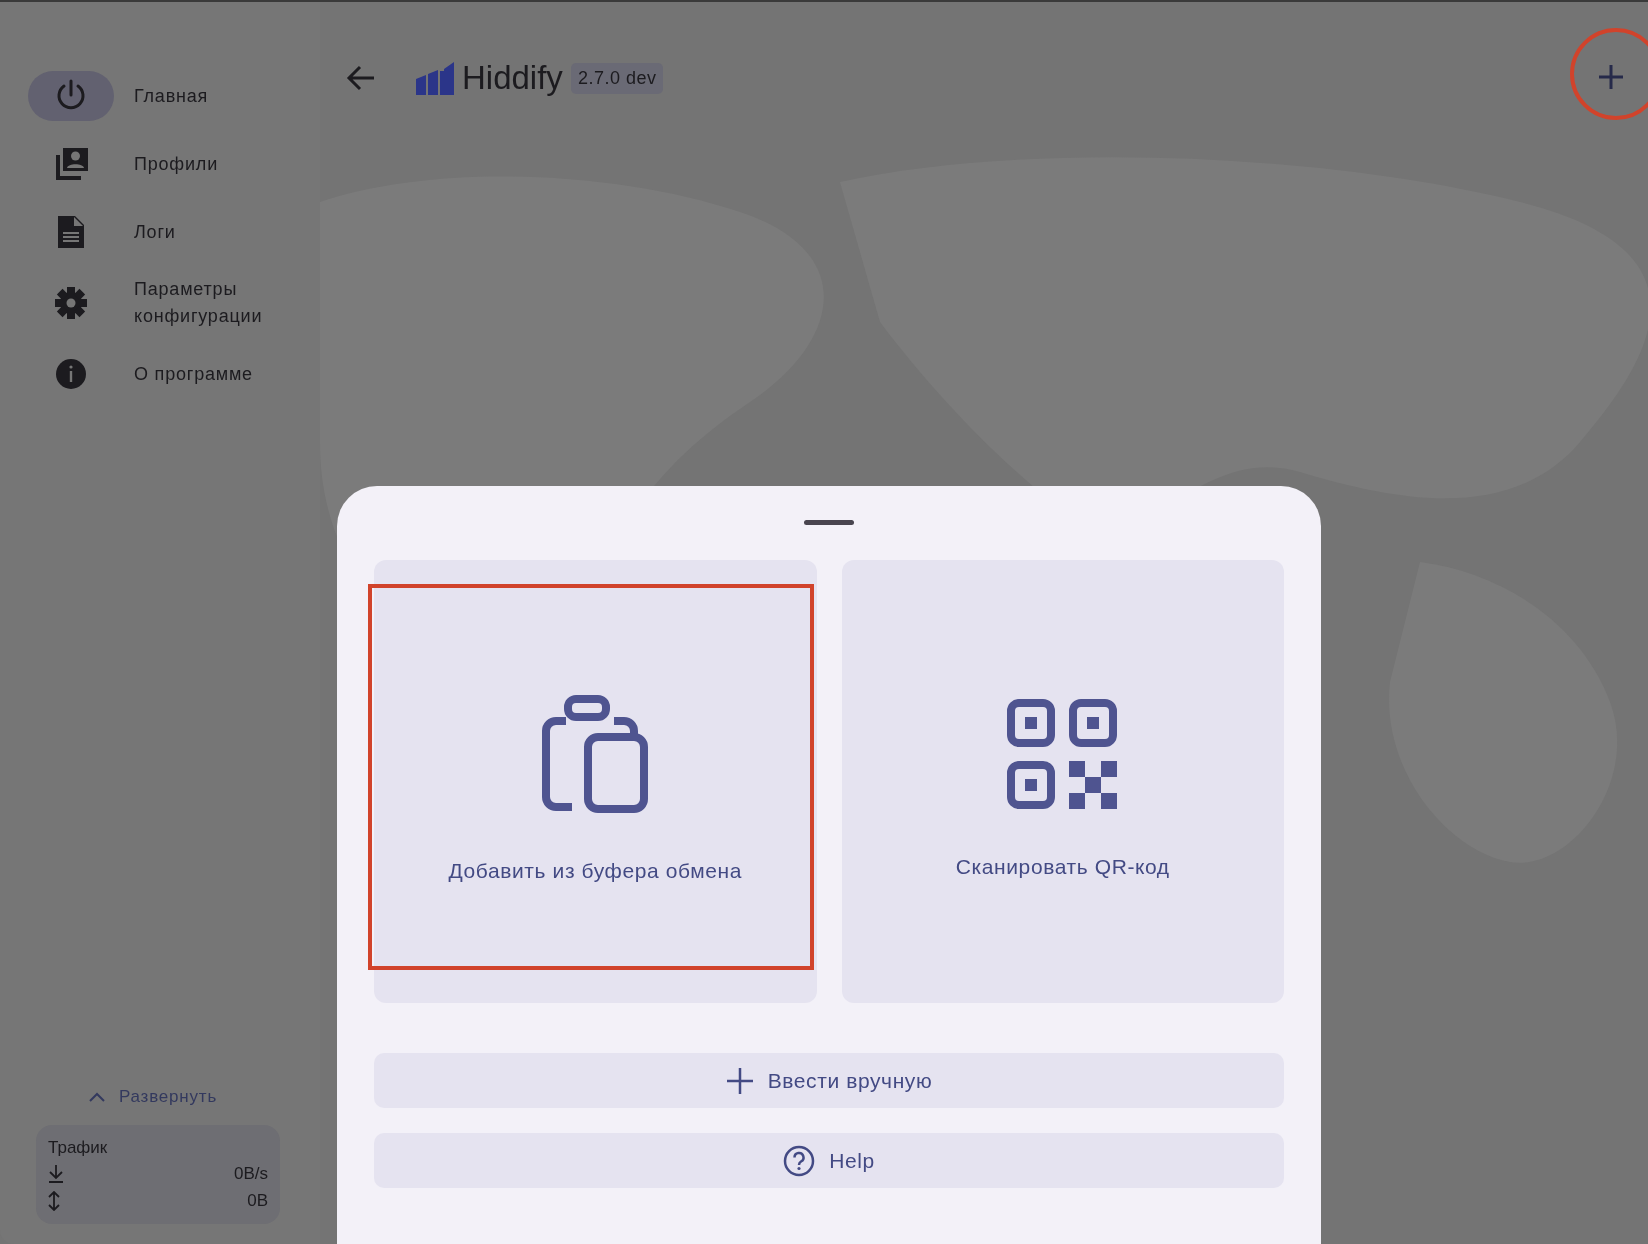  Describe the element at coordinates (153, 1097) in the screenshot. I see `expand-button: Развернуть` at that location.